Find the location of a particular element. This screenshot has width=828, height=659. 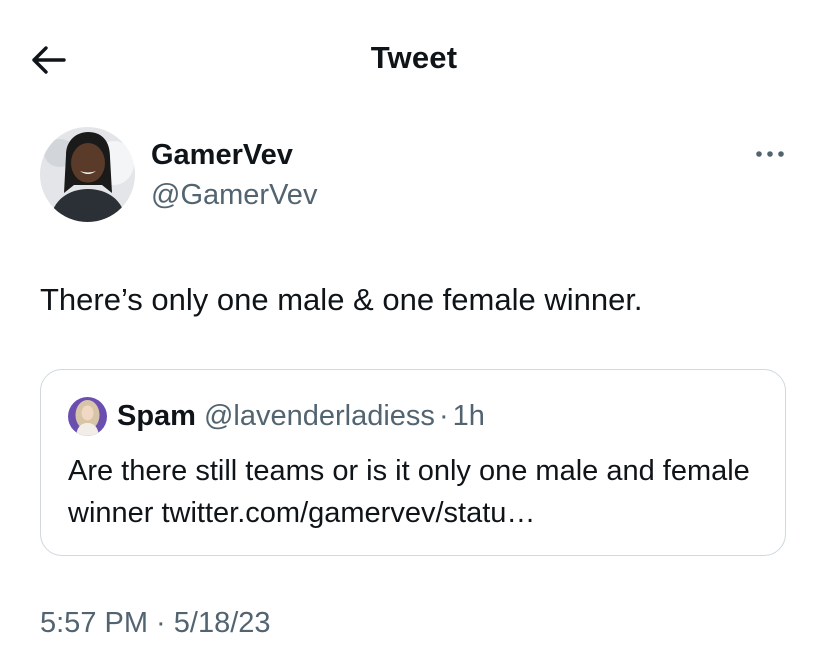

page-title: Tweet is located at coordinates (414, 57).